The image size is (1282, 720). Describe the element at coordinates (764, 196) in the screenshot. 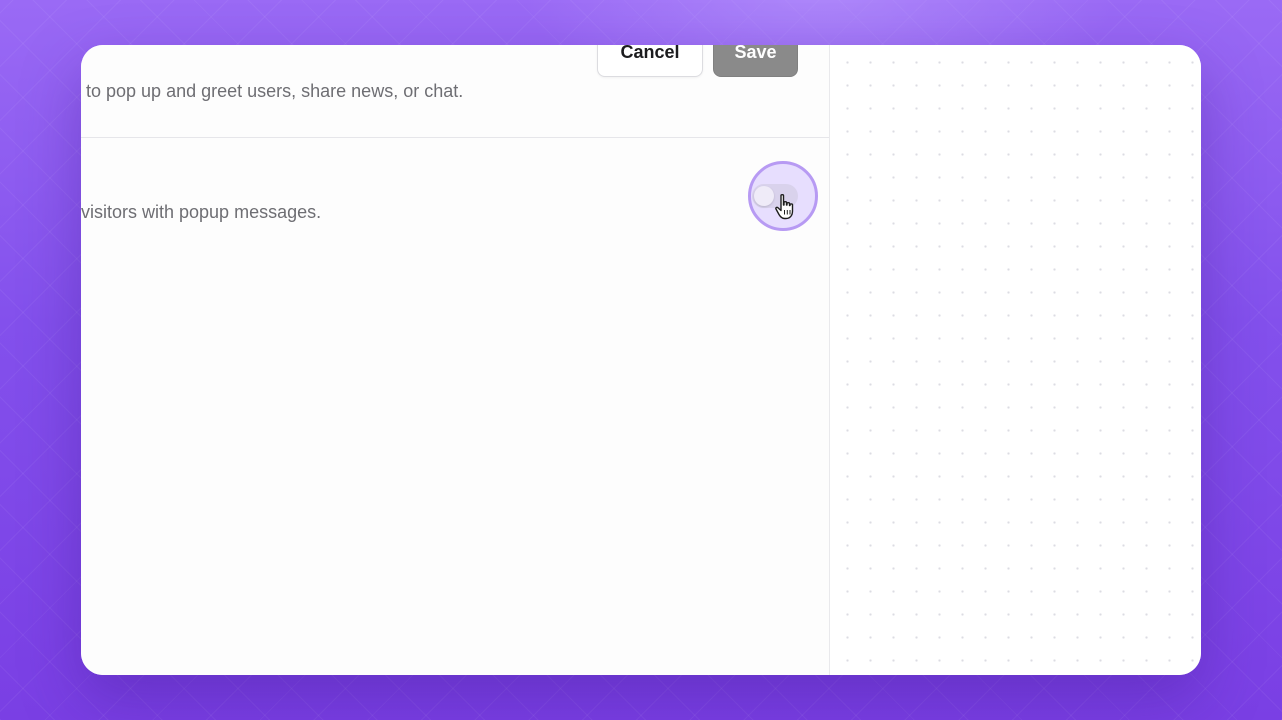

I see `toggle-knob` at that location.